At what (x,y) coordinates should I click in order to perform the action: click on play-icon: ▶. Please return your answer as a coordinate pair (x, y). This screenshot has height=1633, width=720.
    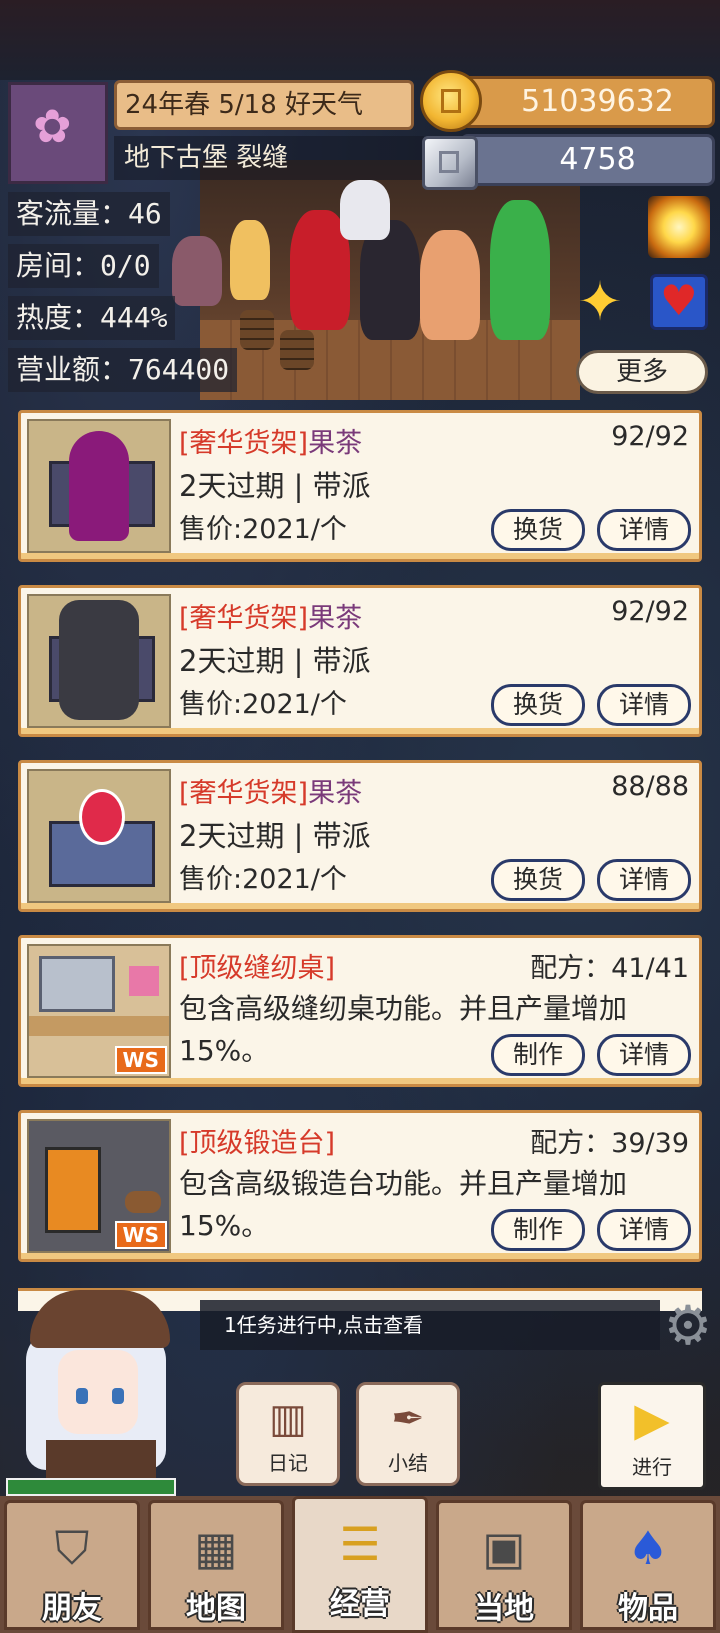
    Looking at the image, I should click on (652, 1419).